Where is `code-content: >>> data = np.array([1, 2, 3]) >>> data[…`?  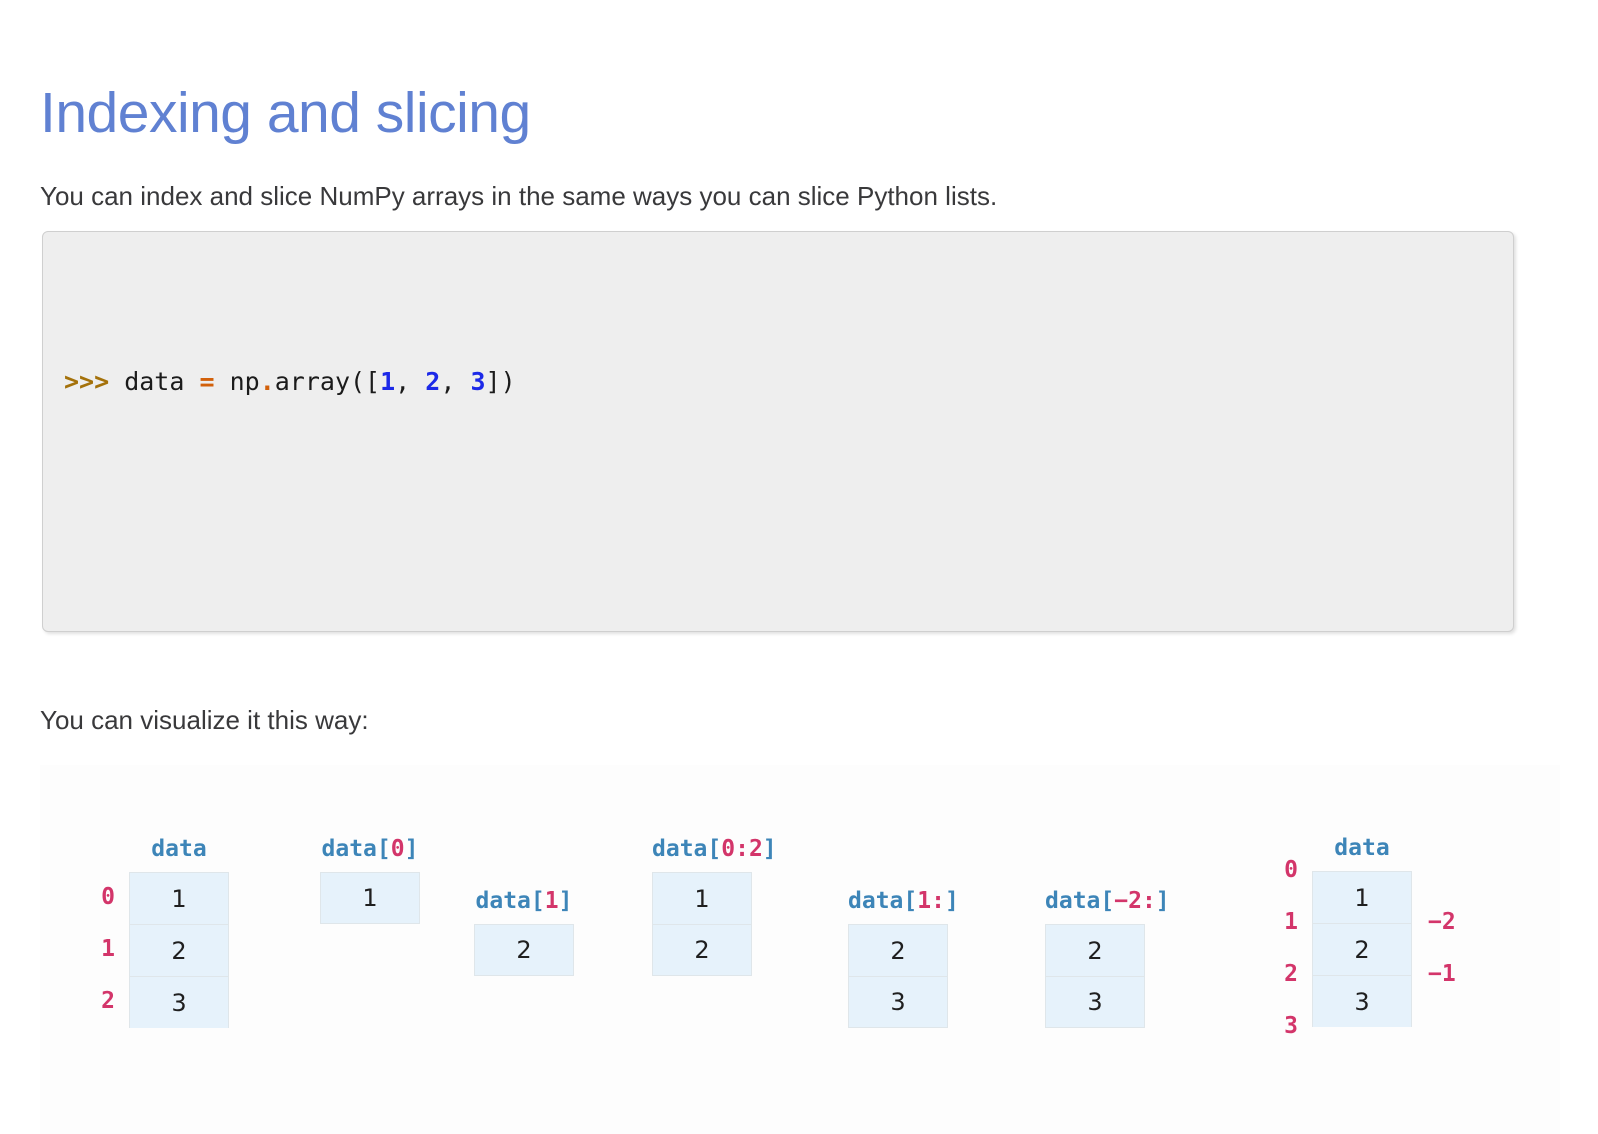 code-content: >>> data = np.array([1, 2, 3]) >>> data[… is located at coordinates (290, 441).